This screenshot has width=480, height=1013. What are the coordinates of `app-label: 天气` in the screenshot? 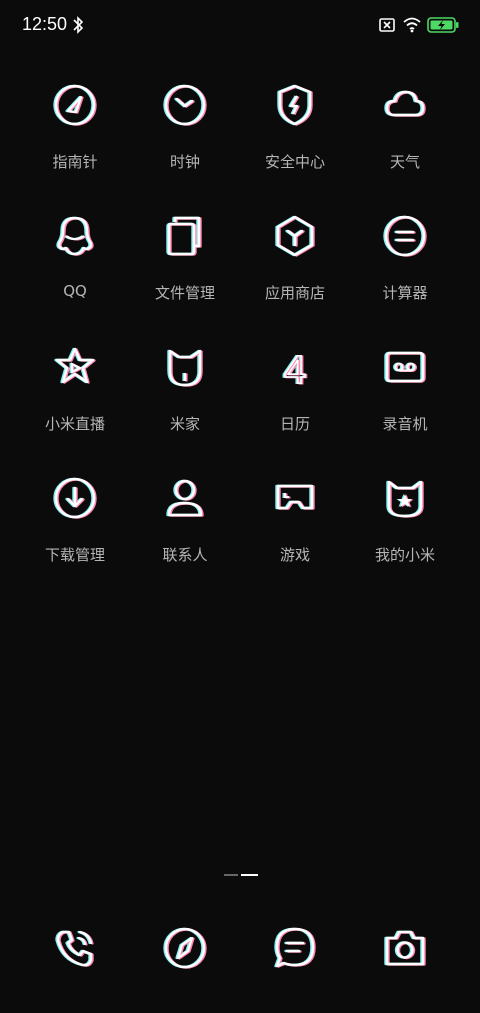 It's located at (404, 162).